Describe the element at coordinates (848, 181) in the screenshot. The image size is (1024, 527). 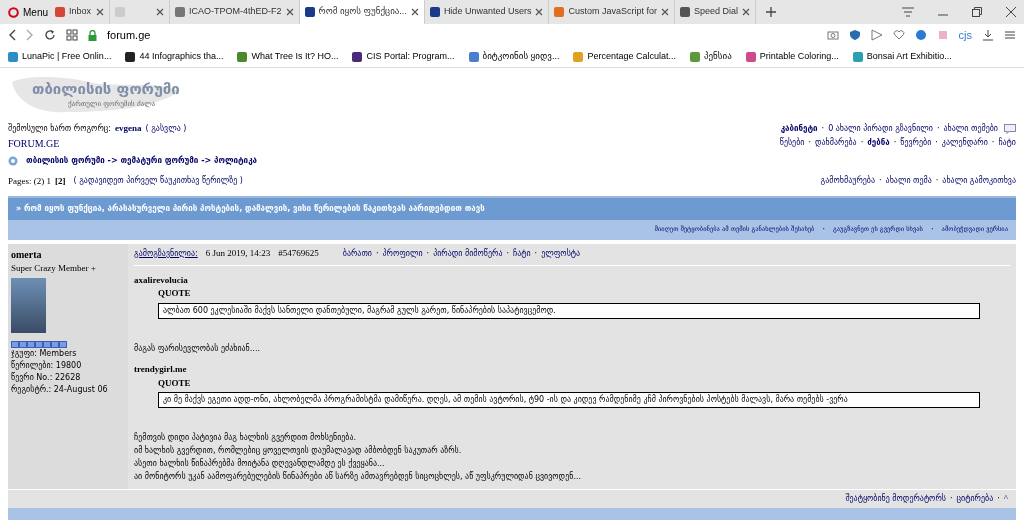
I see `topic-action-link: გამოხმაურება` at that location.